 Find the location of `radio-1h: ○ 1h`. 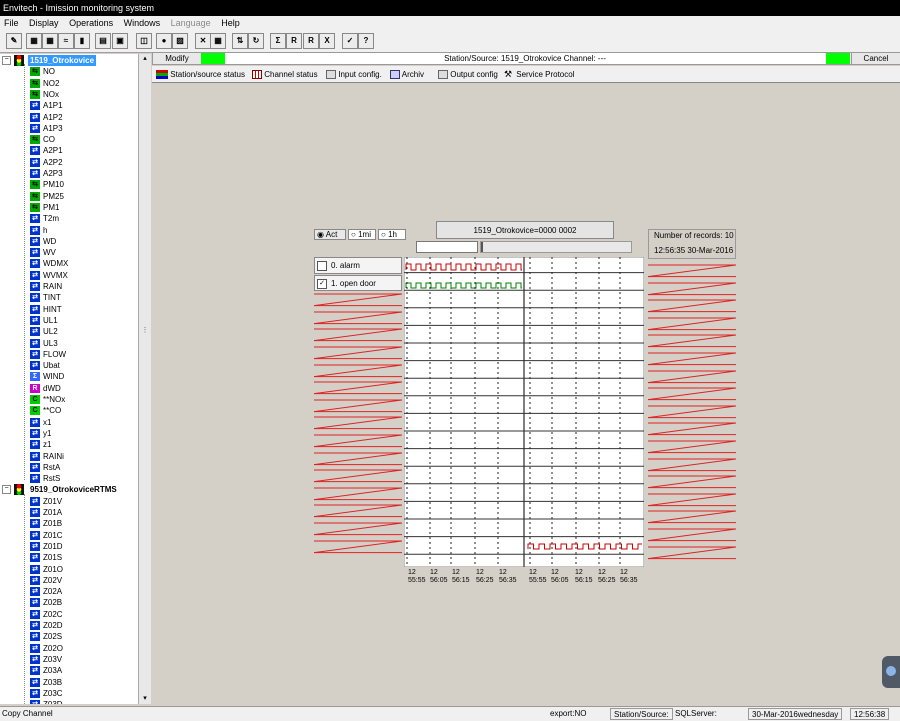

radio-1h: ○ 1h is located at coordinates (392, 234).